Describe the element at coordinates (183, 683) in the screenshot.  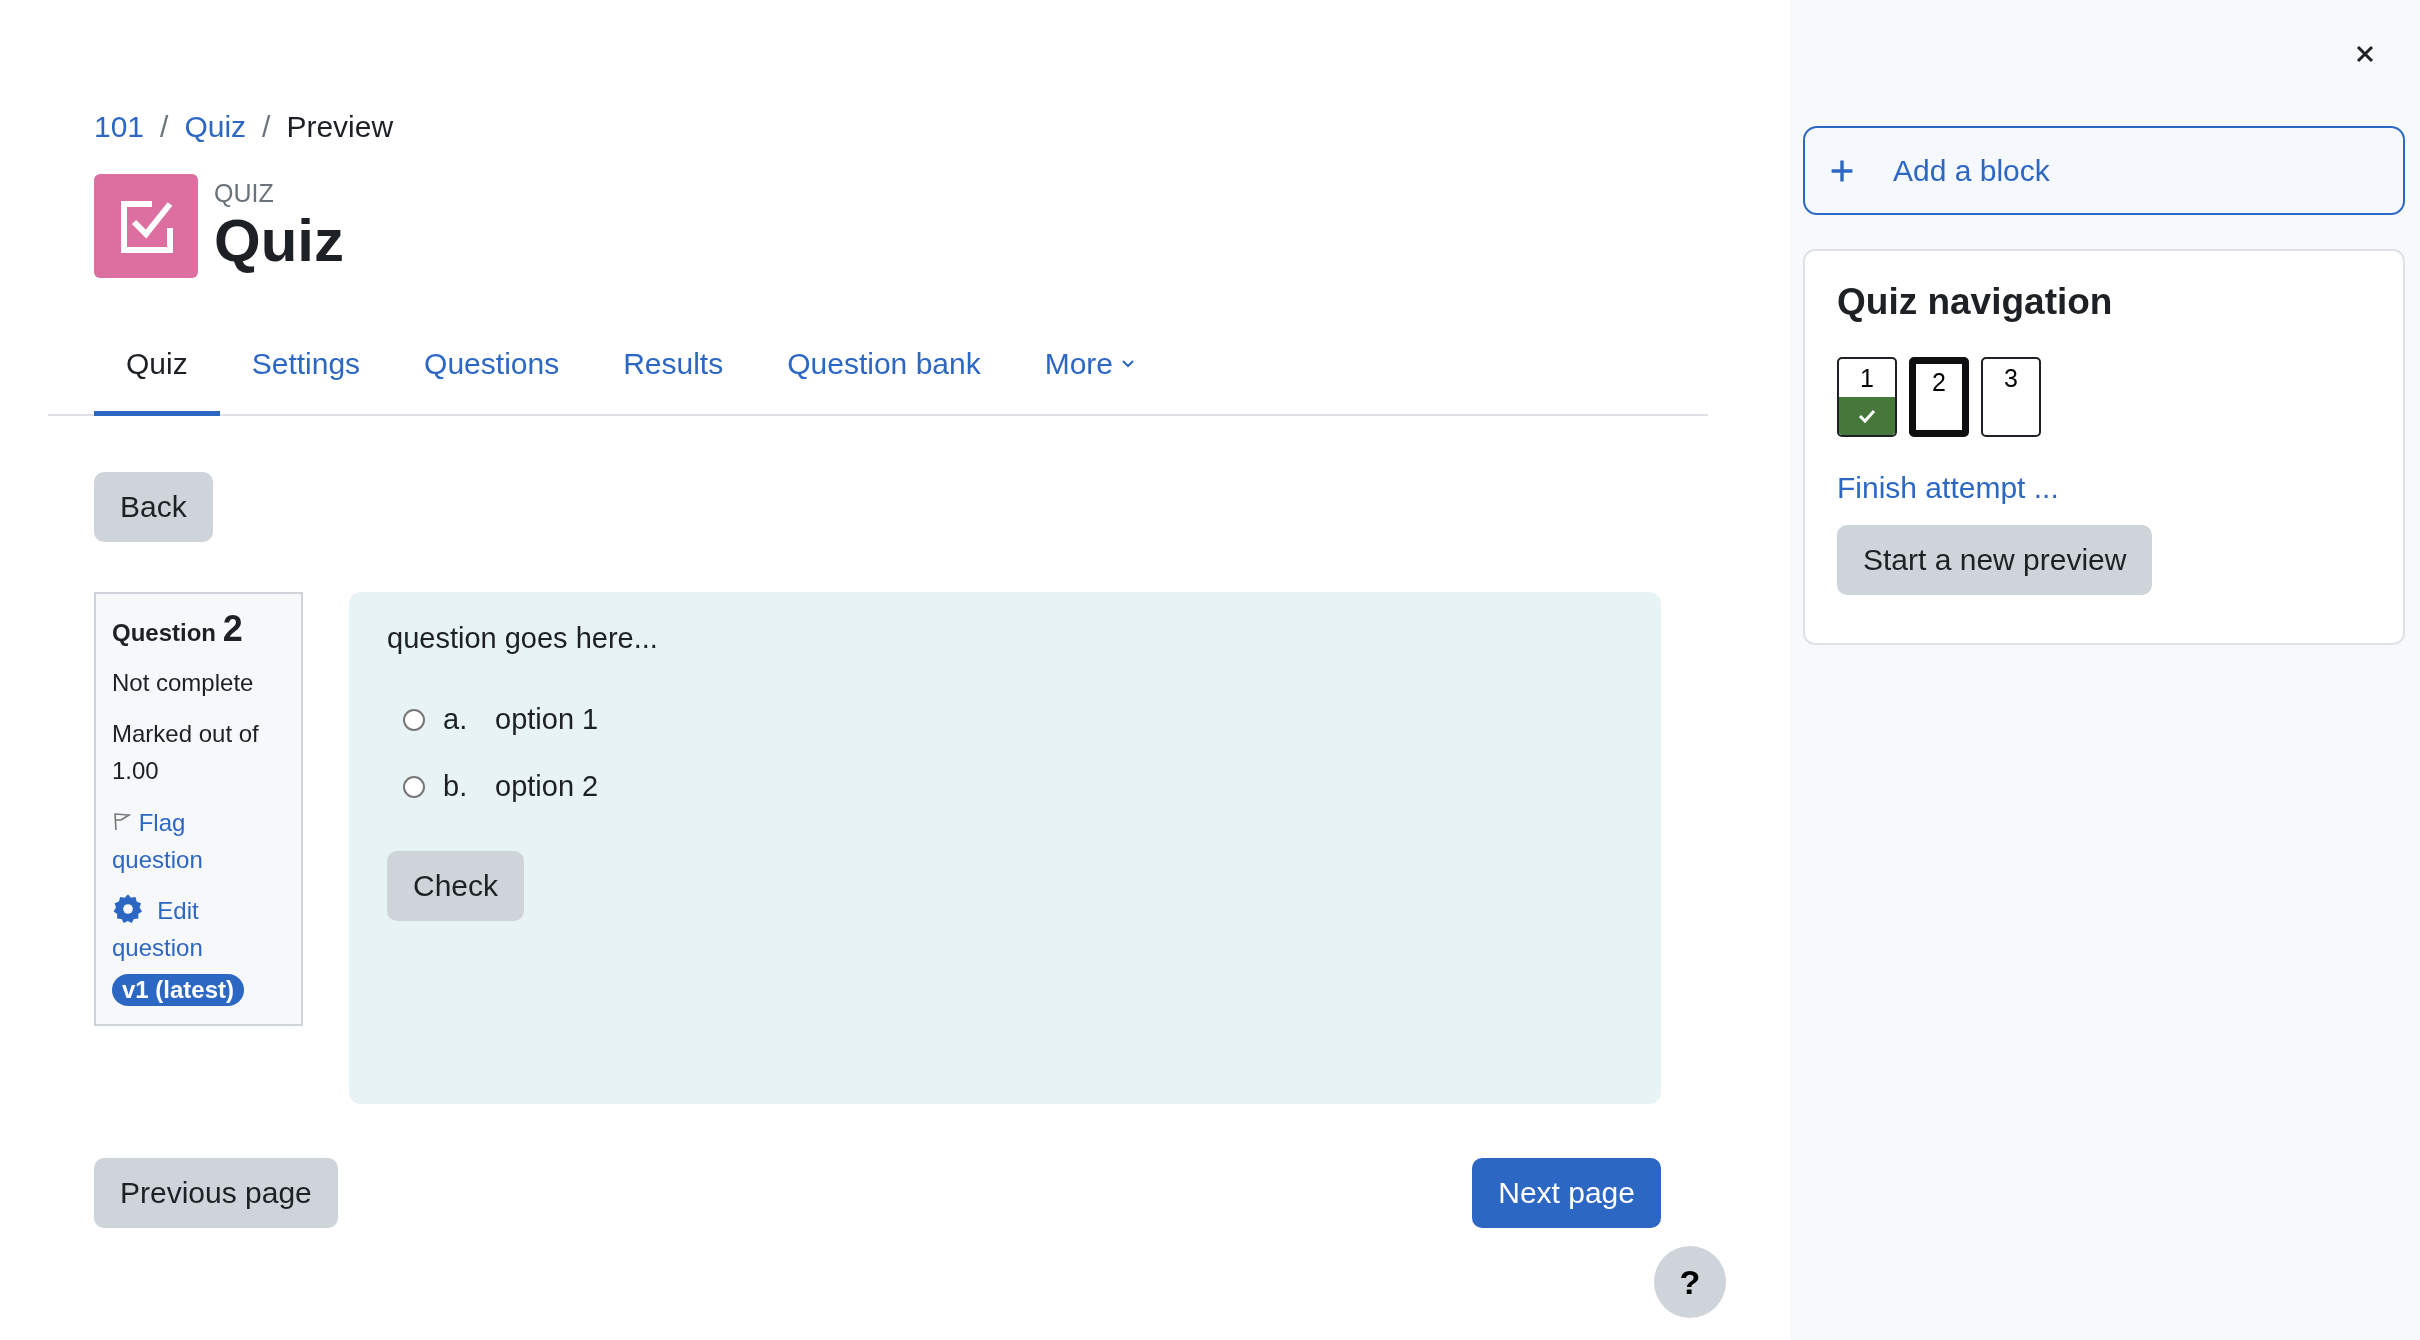
I see `question-status: Not complete` at that location.